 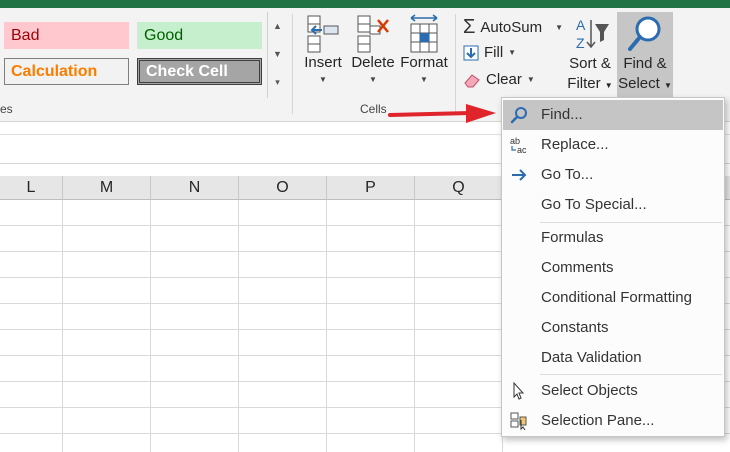 I want to click on autosum-dropdown-icon: ▼, so click(x=559, y=27).